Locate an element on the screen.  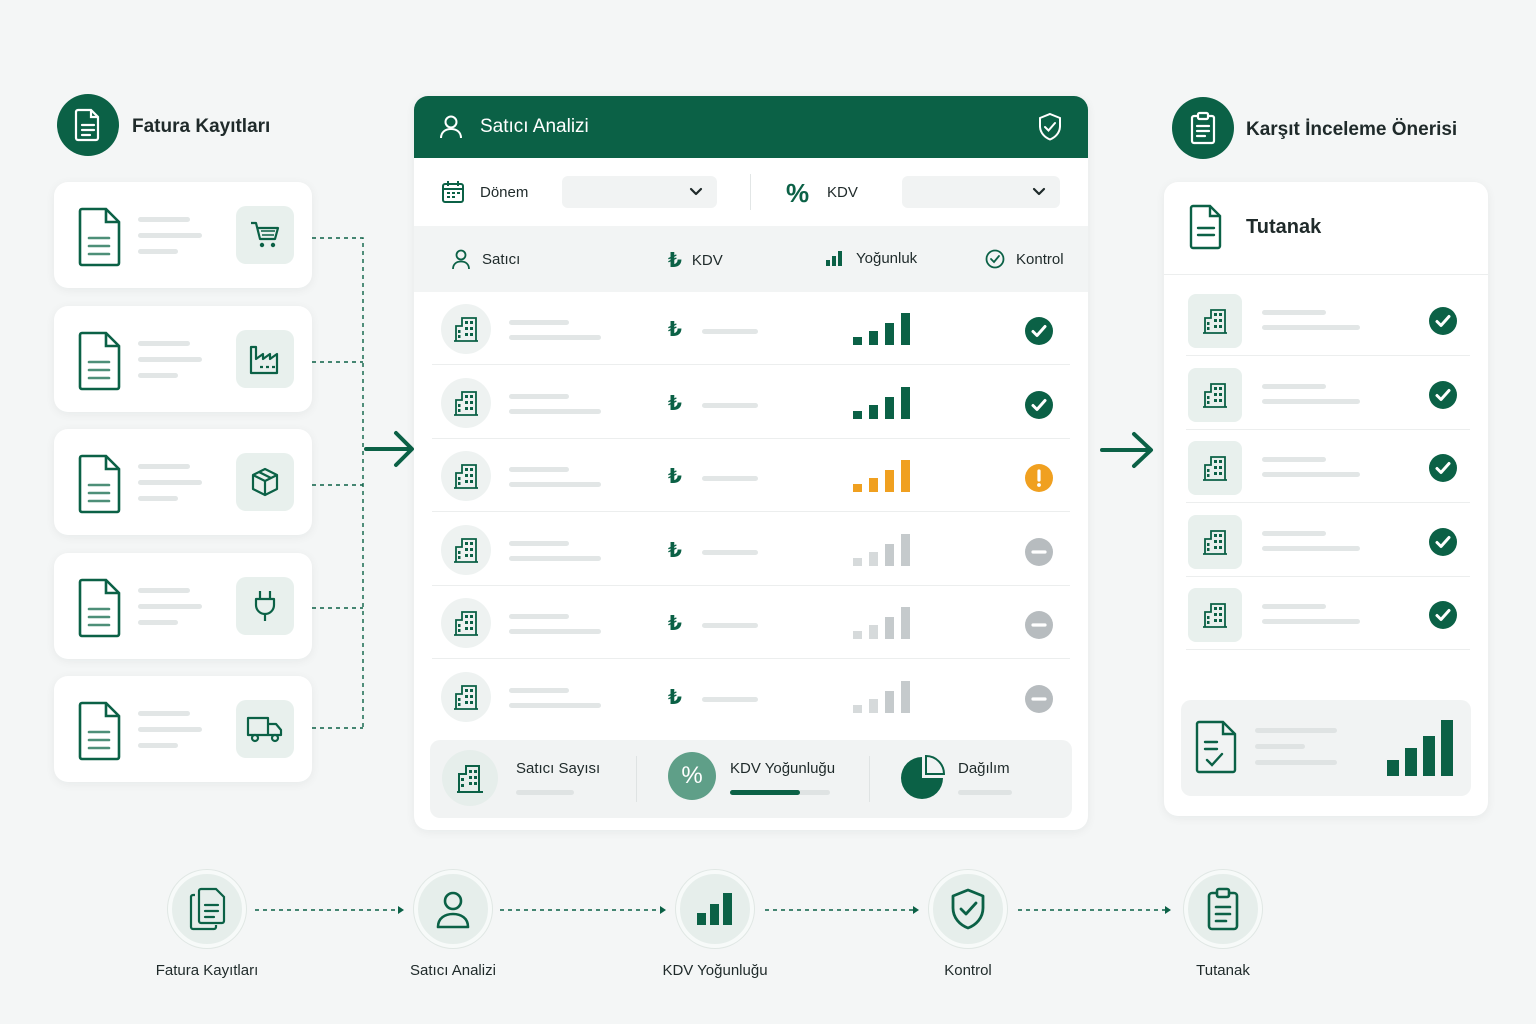
arrow-right-icon is located at coordinates (389, 449).